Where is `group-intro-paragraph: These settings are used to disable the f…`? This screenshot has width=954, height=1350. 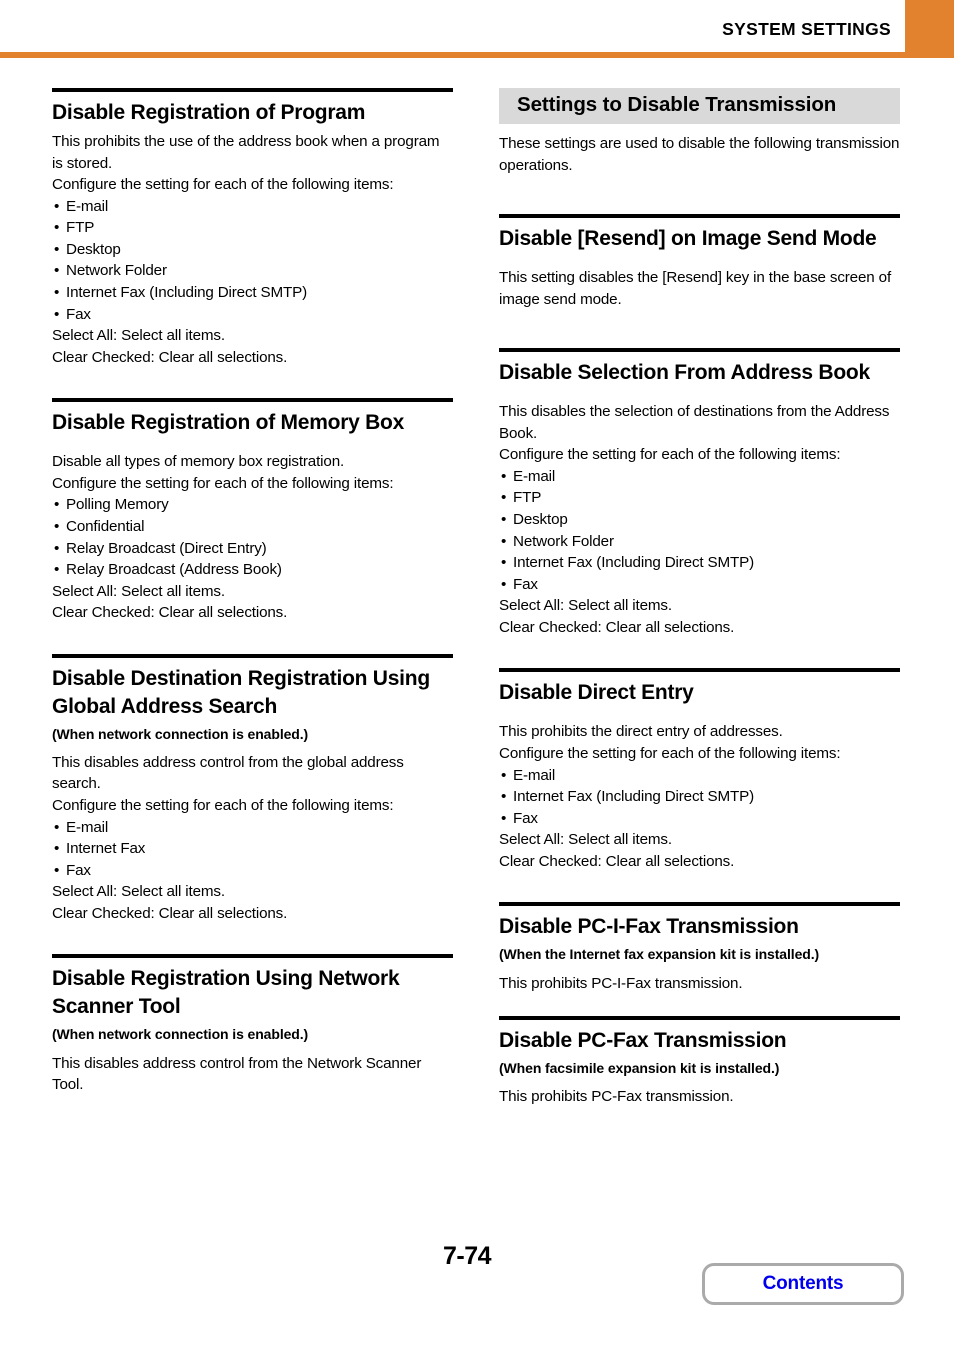
group-intro-paragraph: These settings are used to disable the f… is located at coordinates (699, 154).